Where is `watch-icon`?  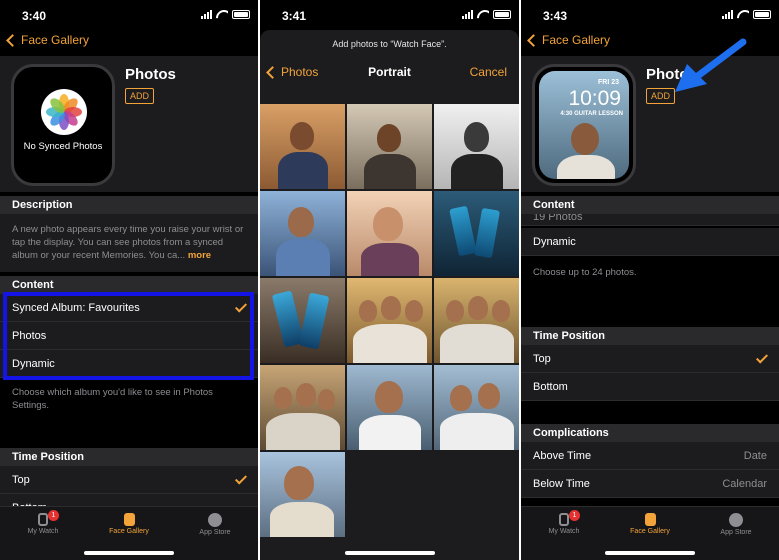 watch-icon is located at coordinates (43, 519).